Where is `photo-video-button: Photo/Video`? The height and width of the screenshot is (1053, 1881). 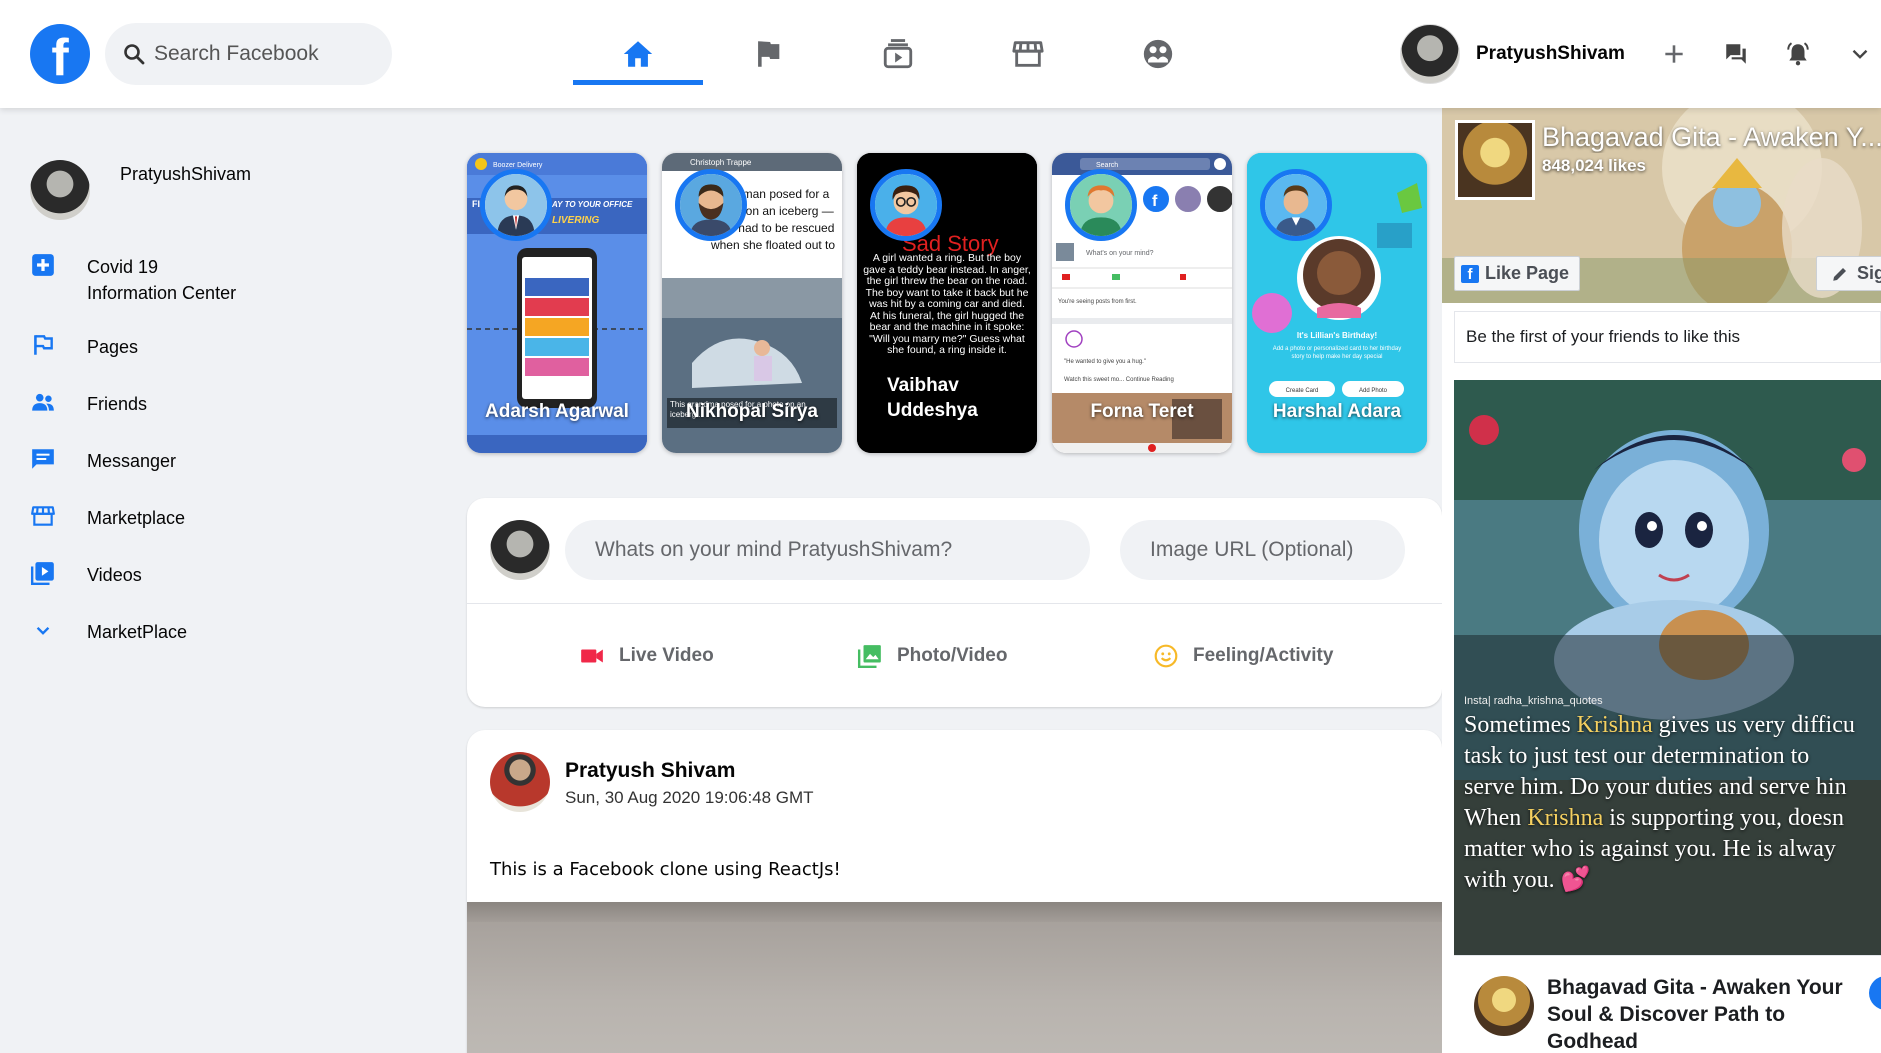 photo-video-button: Photo/Video is located at coordinates (932, 656).